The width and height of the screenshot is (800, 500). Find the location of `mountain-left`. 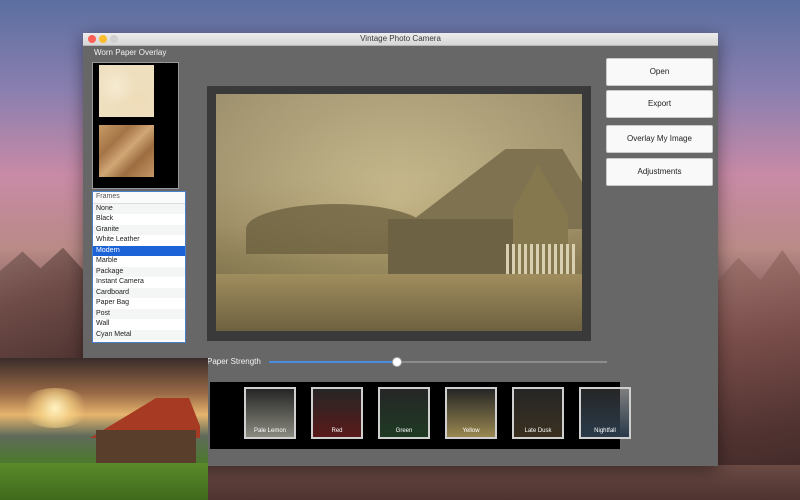

mountain-left is located at coordinates (45, 311).